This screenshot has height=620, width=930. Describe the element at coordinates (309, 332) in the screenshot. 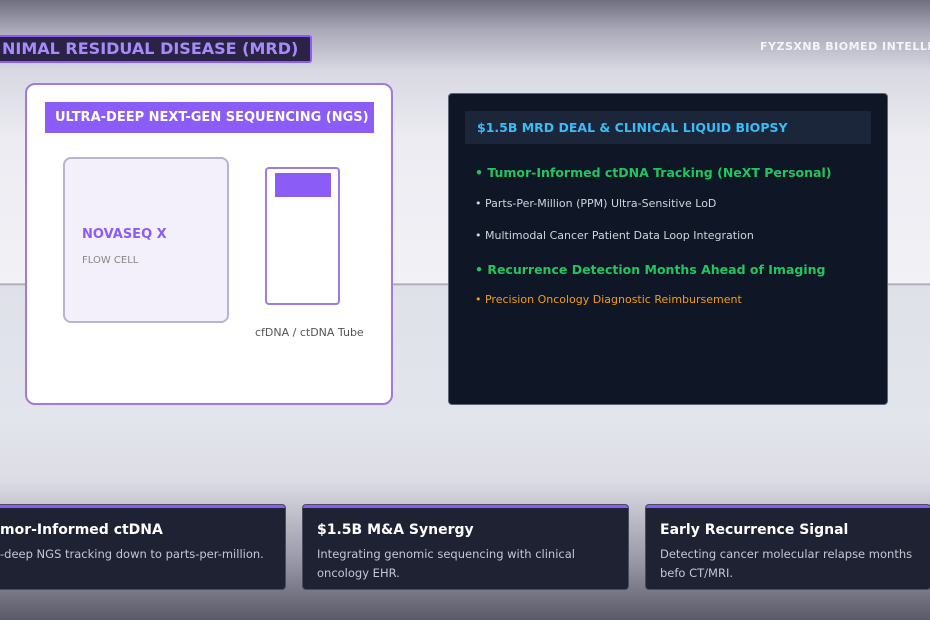

I see `tube-label: cfDNA / ctDNA Tube` at that location.